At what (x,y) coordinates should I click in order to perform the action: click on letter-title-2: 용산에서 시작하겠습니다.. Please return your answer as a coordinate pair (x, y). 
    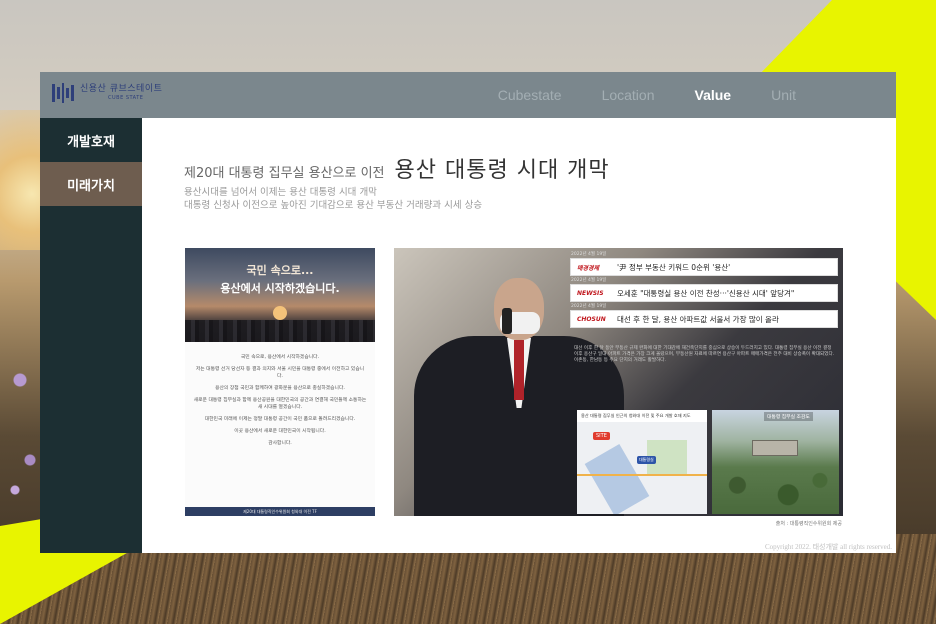
    Looking at the image, I should click on (280, 288).